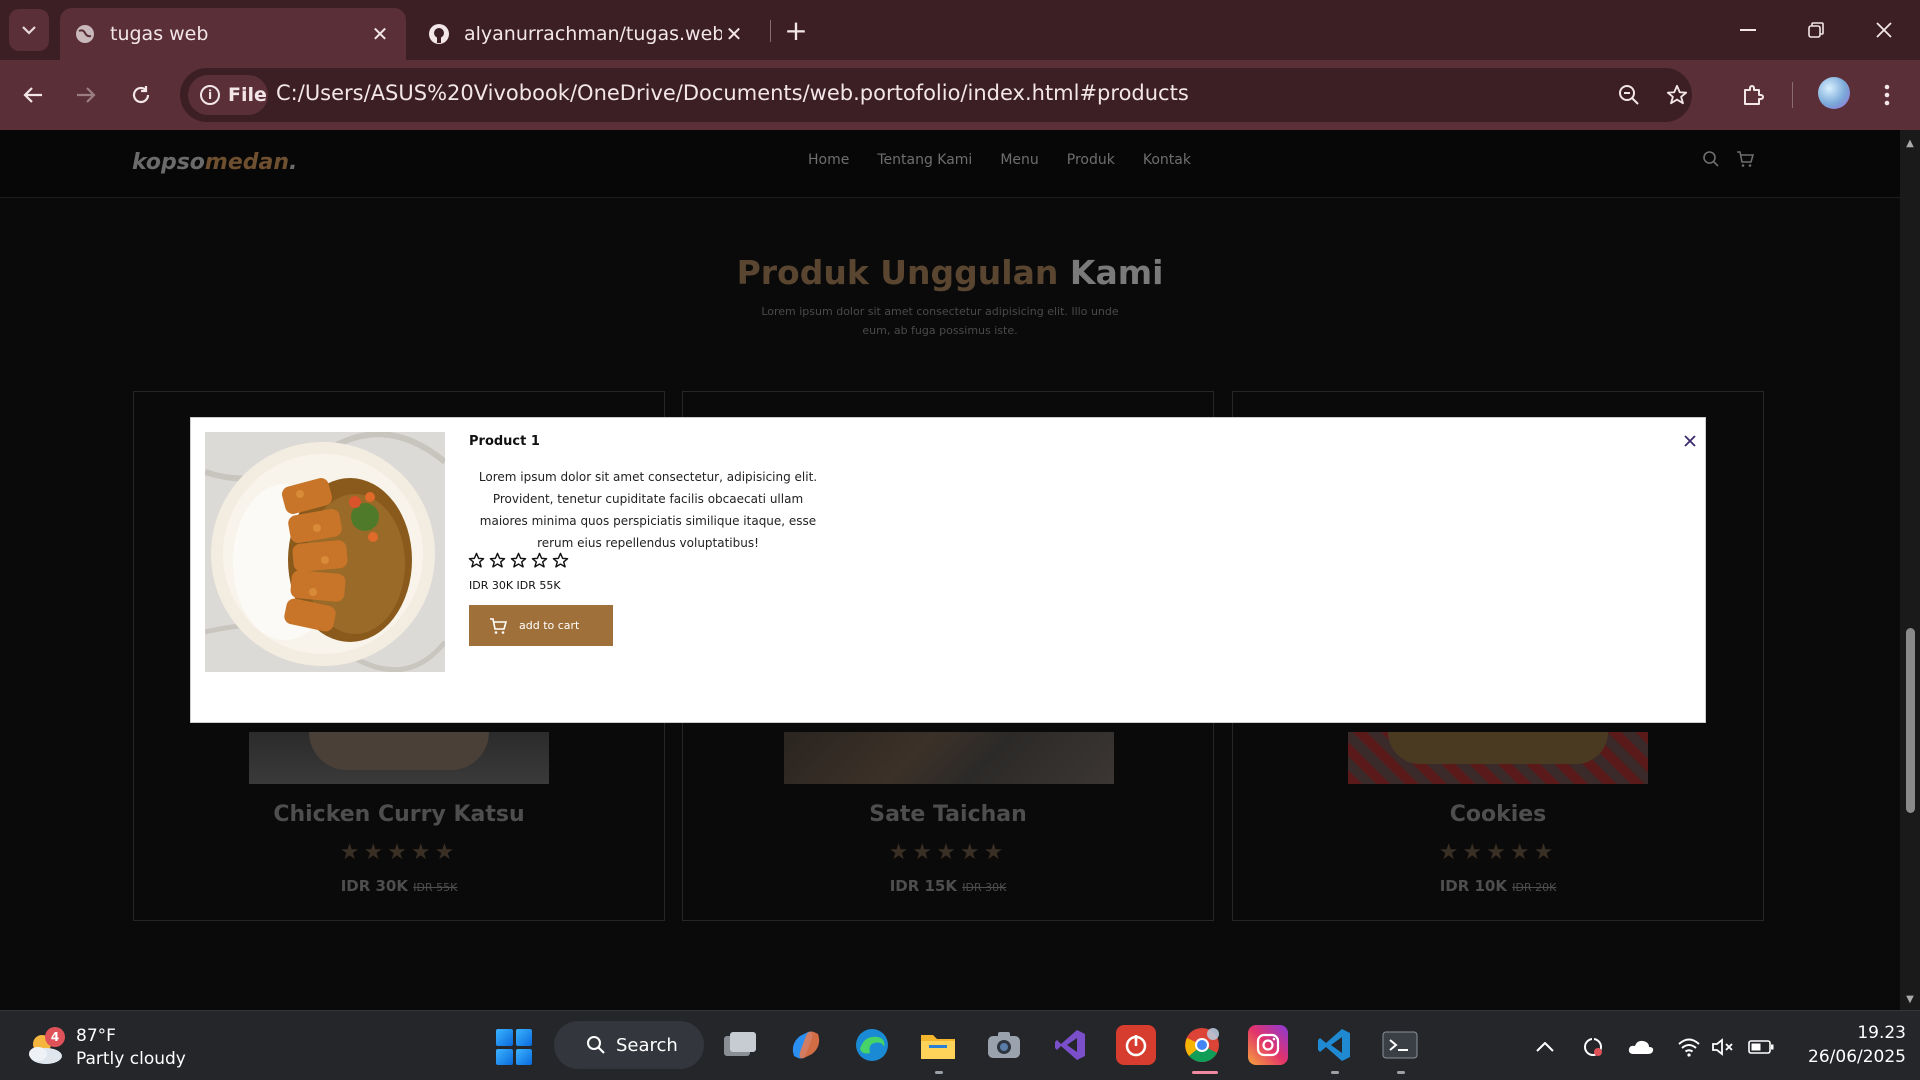 The height and width of the screenshot is (1080, 1920). What do you see at coordinates (1070, 1045) in the screenshot?
I see `visual-studio-icon` at bounding box center [1070, 1045].